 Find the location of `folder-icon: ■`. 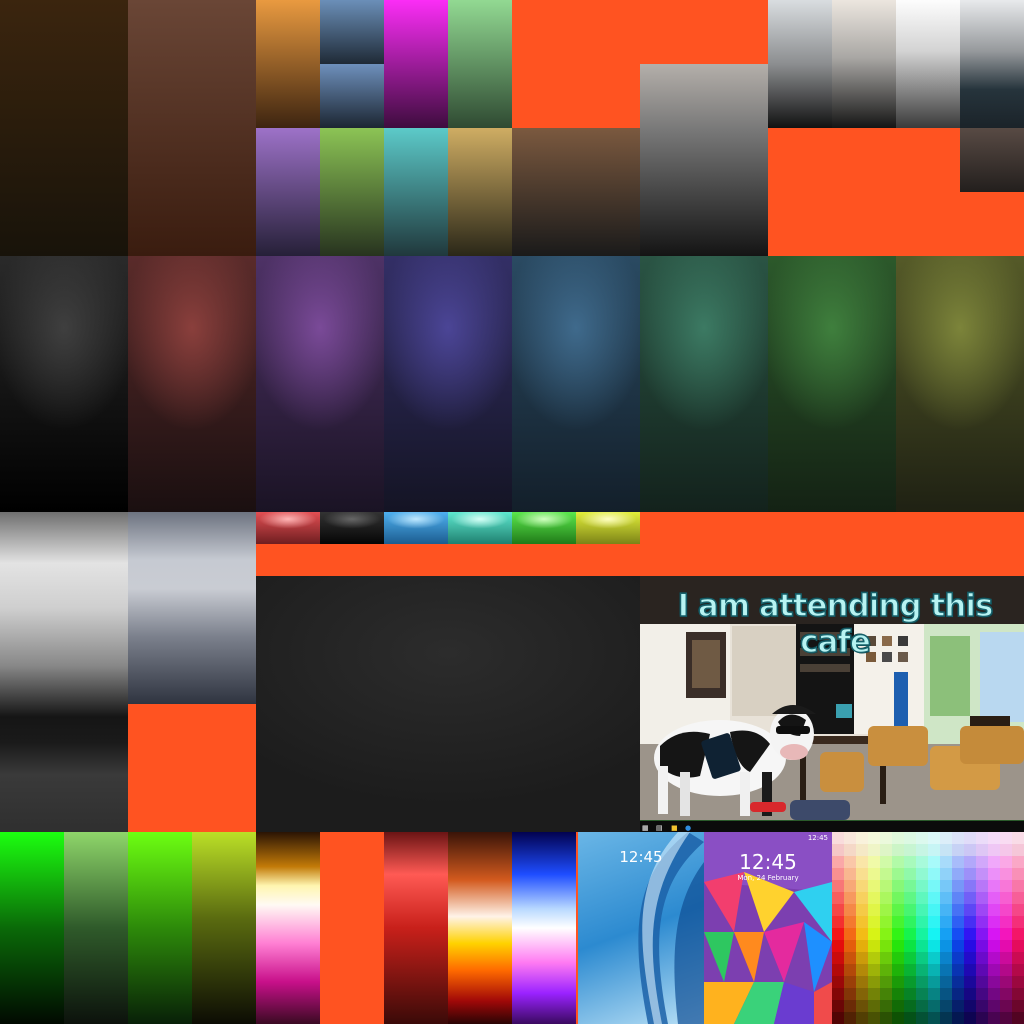

folder-icon: ■ is located at coordinates (674, 828).